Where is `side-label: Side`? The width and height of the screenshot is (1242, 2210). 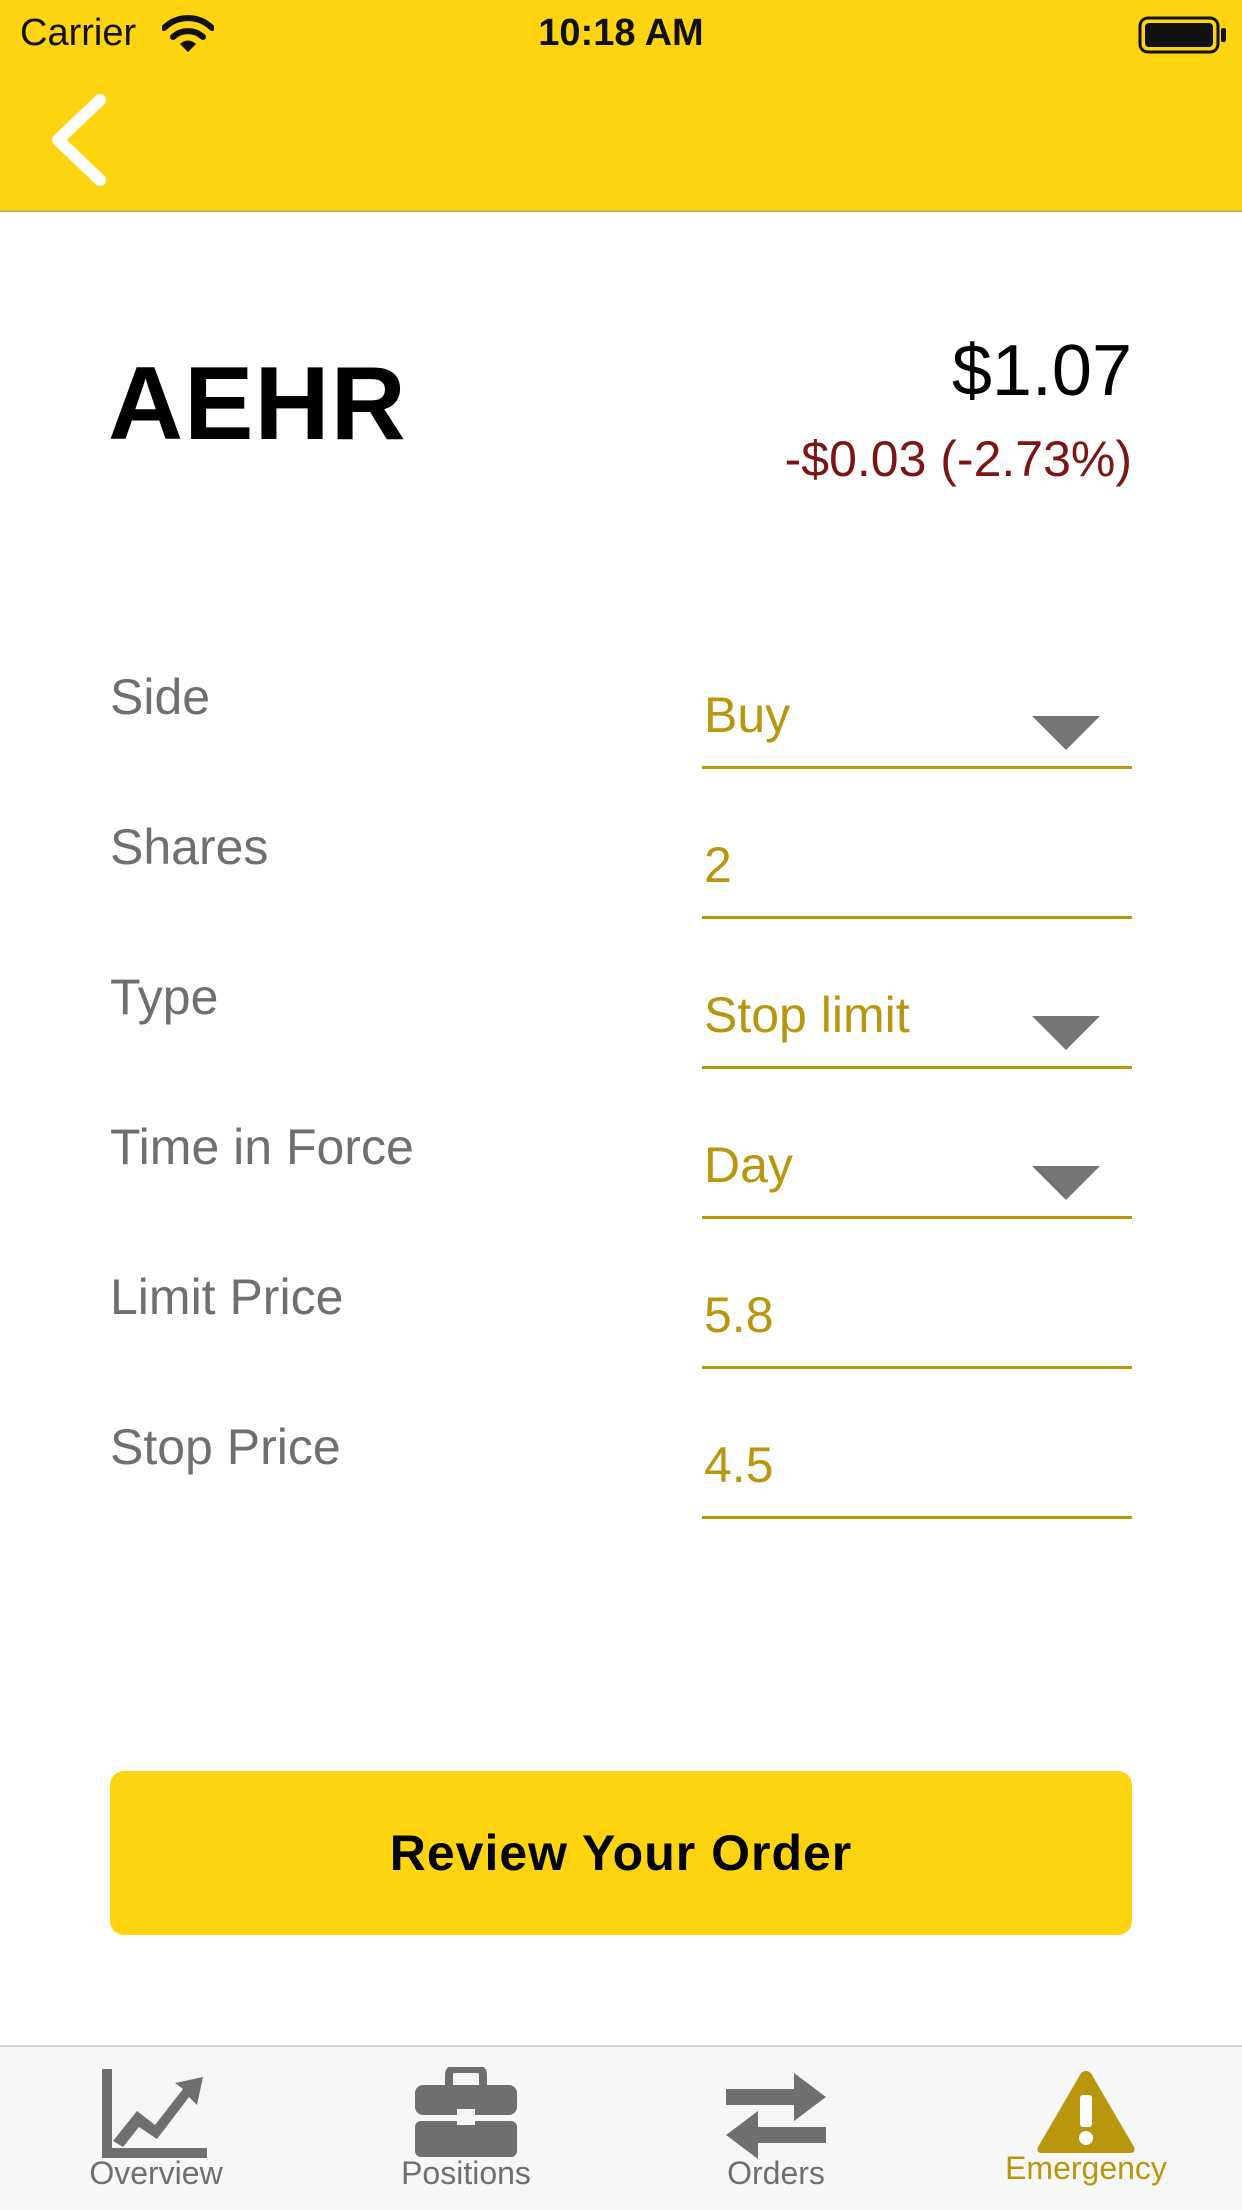 side-label: Side is located at coordinates (160, 697).